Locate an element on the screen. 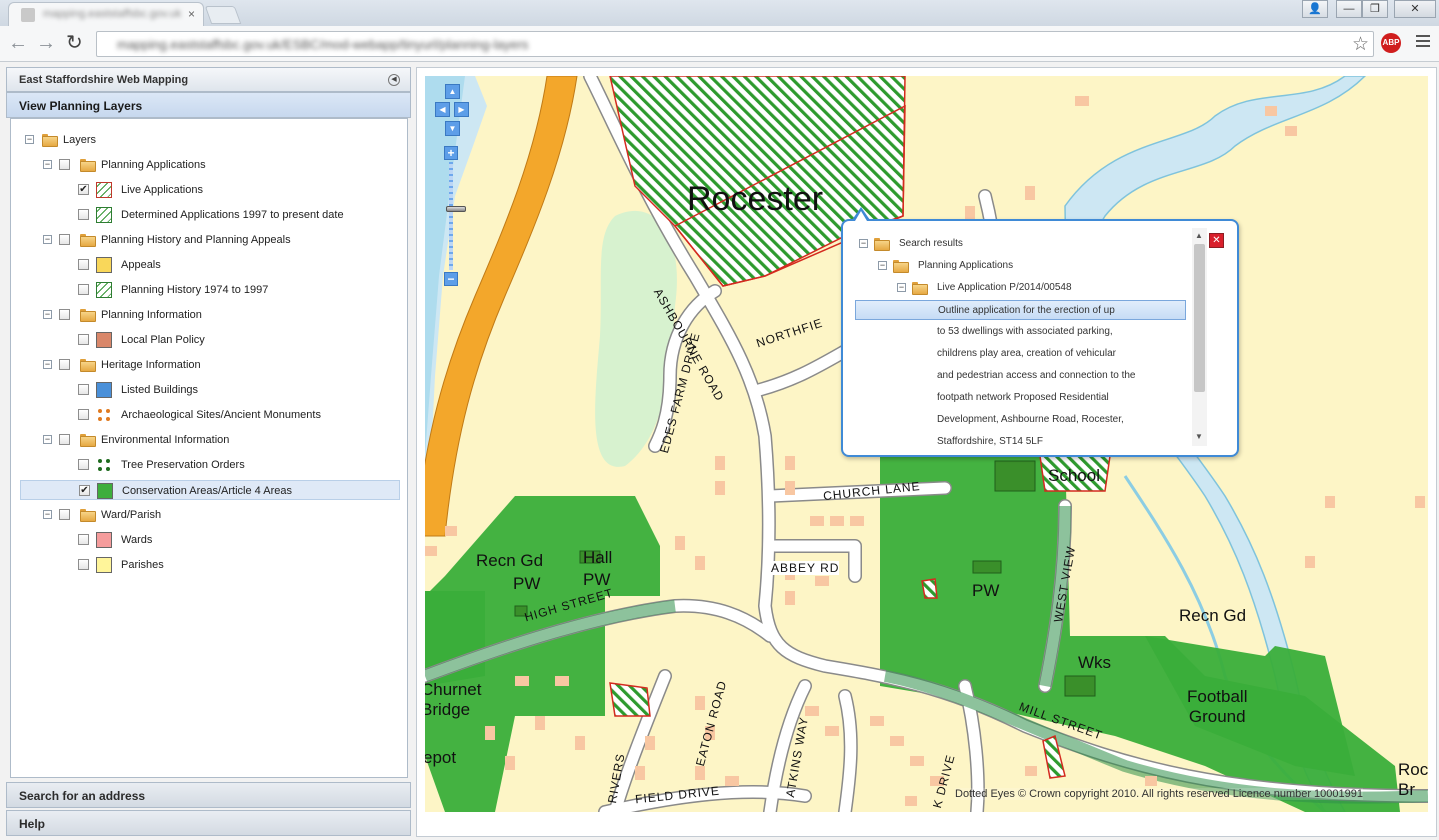 The height and width of the screenshot is (840, 1439). tree-layer-item: ✔ Live Applications is located at coordinates (201, 190).